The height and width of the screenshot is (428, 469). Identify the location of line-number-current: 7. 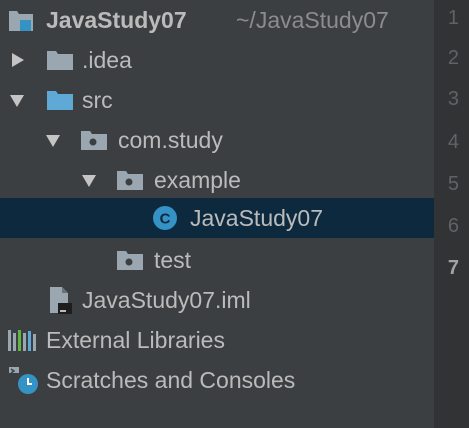
(453, 268).